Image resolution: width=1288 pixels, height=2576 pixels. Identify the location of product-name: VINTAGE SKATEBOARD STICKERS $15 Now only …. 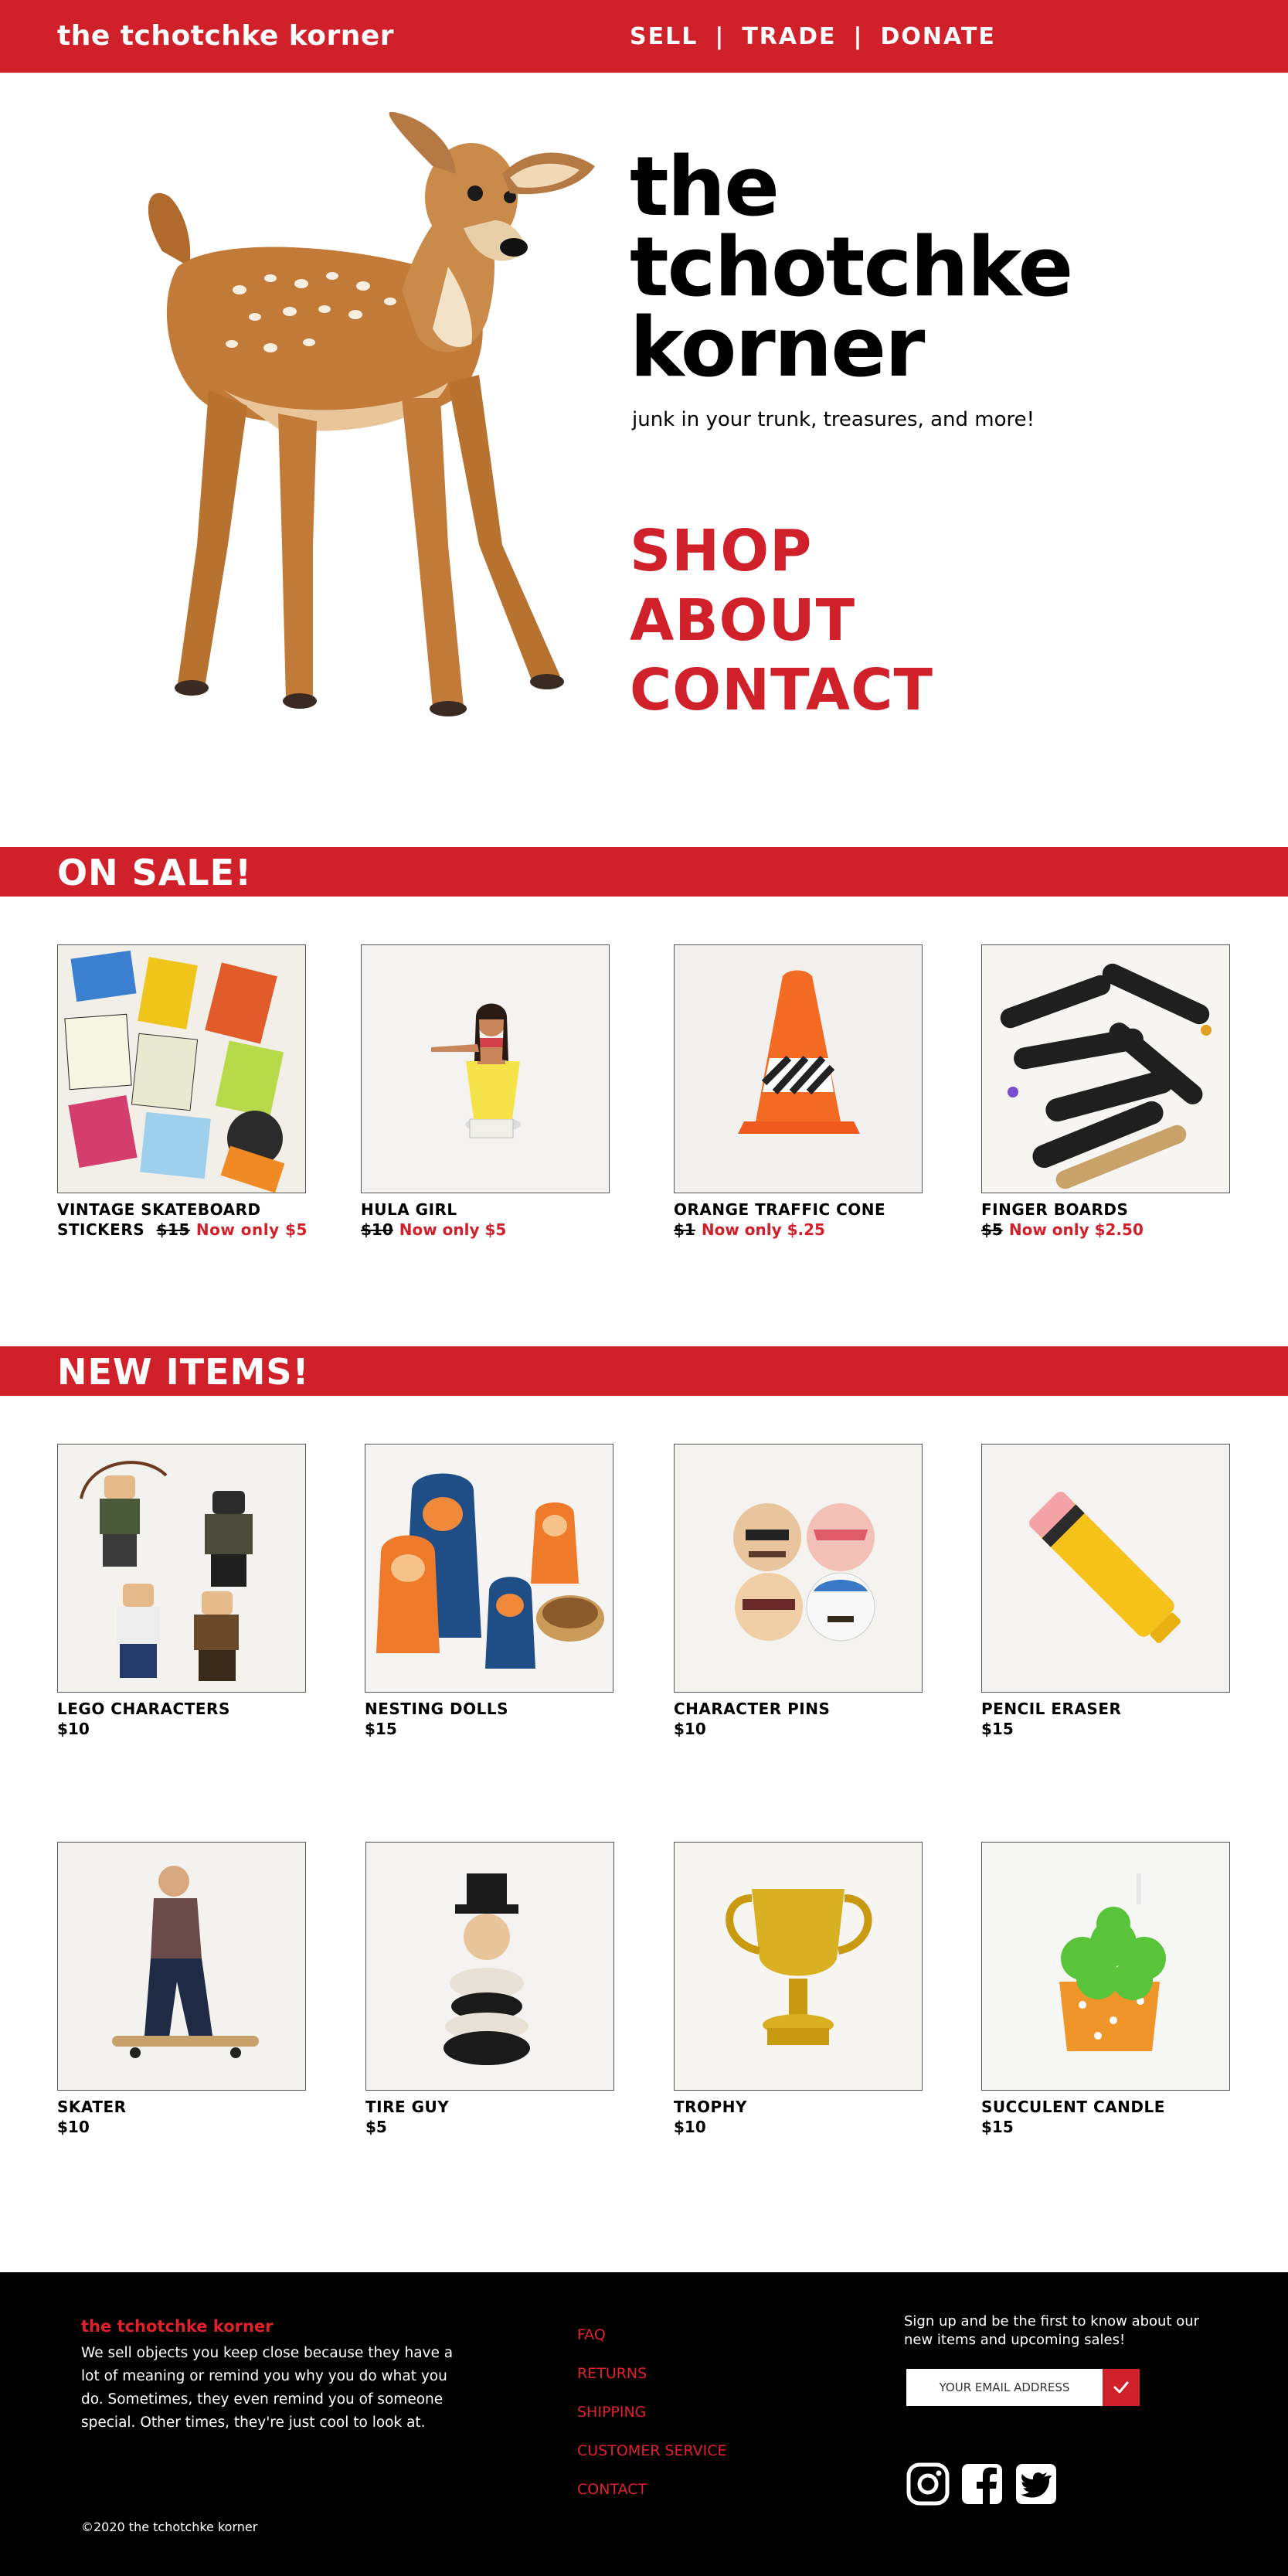
(182, 1220).